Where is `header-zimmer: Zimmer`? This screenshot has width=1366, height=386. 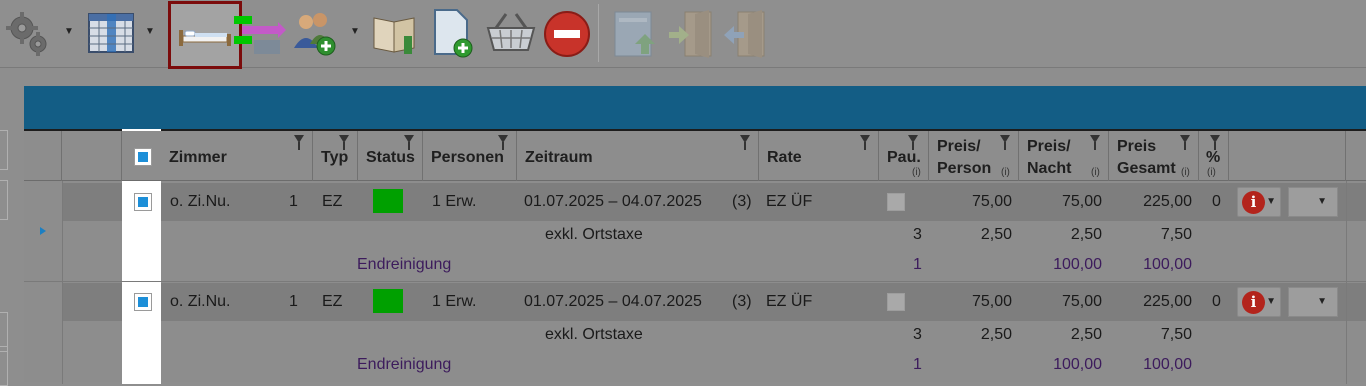
header-zimmer: Zimmer is located at coordinates (237, 156).